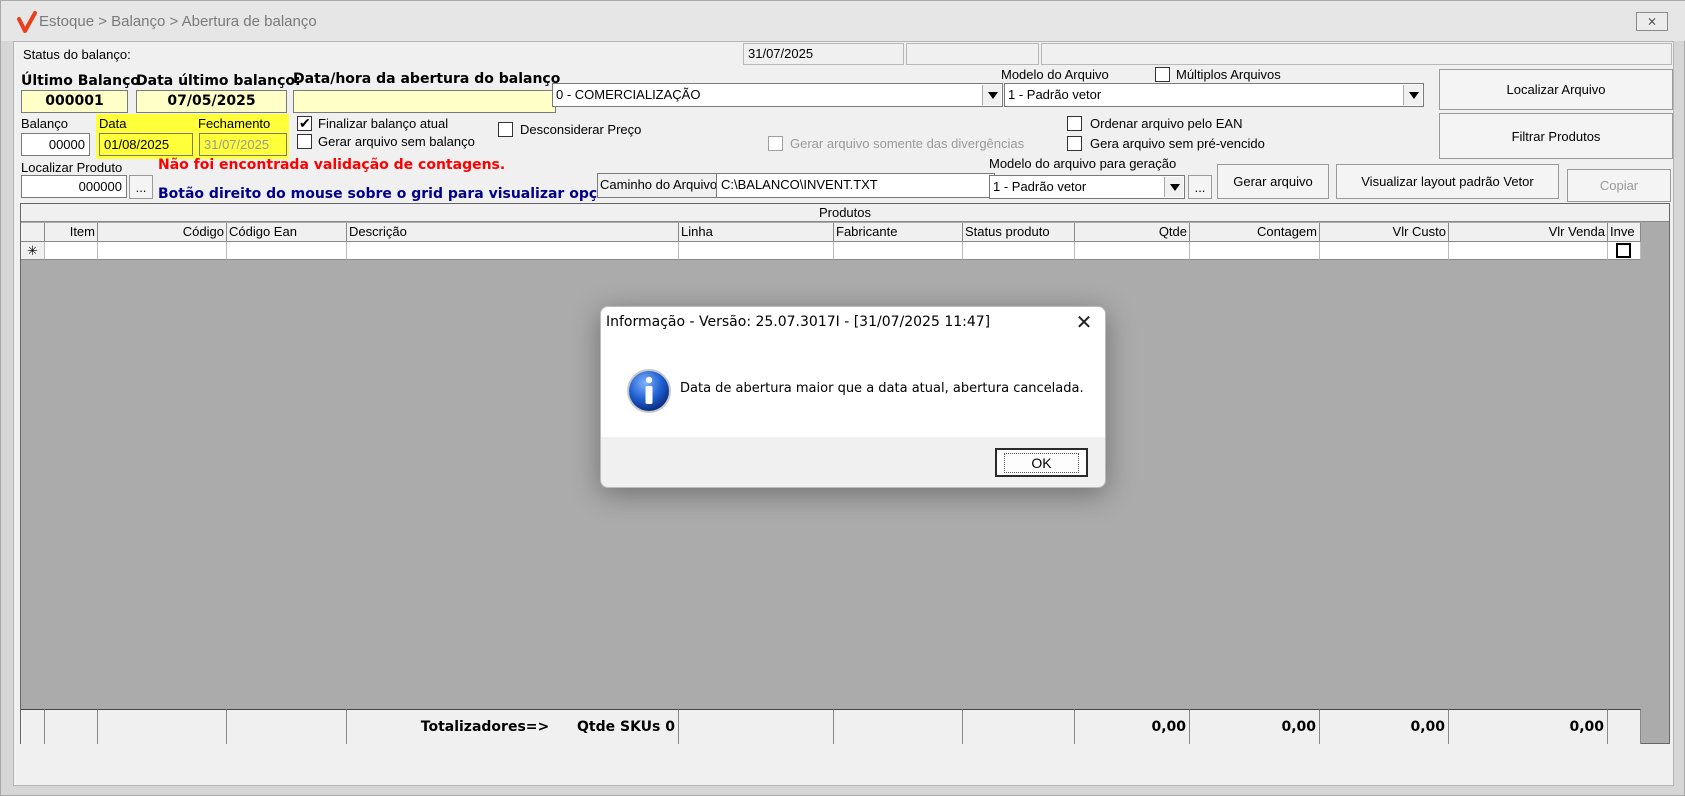  I want to click on balanco-label: Balanço, so click(44, 123).